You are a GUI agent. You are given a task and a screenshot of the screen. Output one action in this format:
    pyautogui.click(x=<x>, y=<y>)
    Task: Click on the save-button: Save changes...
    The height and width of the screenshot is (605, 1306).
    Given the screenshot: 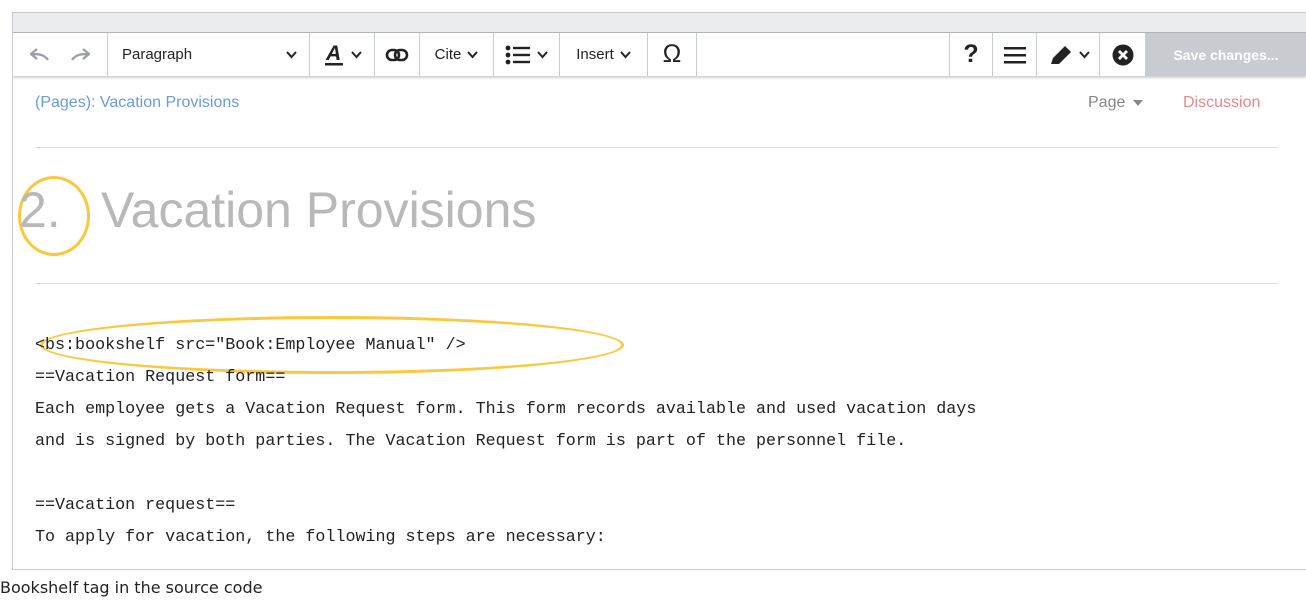 What is the action you would take?
    pyautogui.click(x=1226, y=54)
    